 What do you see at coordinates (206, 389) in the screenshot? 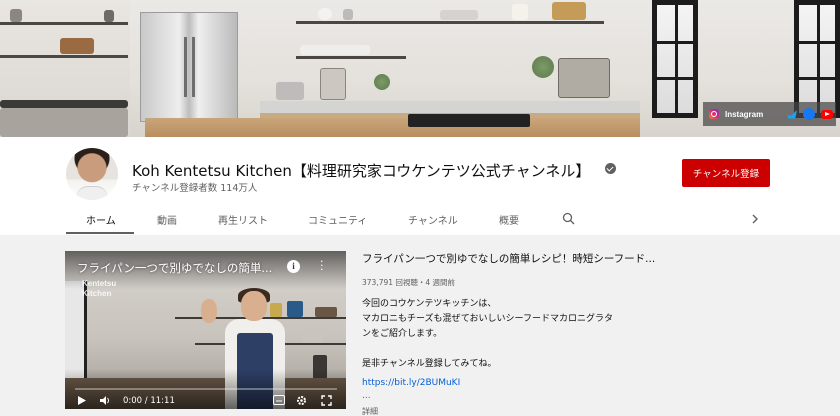
I see `progress-bar` at bounding box center [206, 389].